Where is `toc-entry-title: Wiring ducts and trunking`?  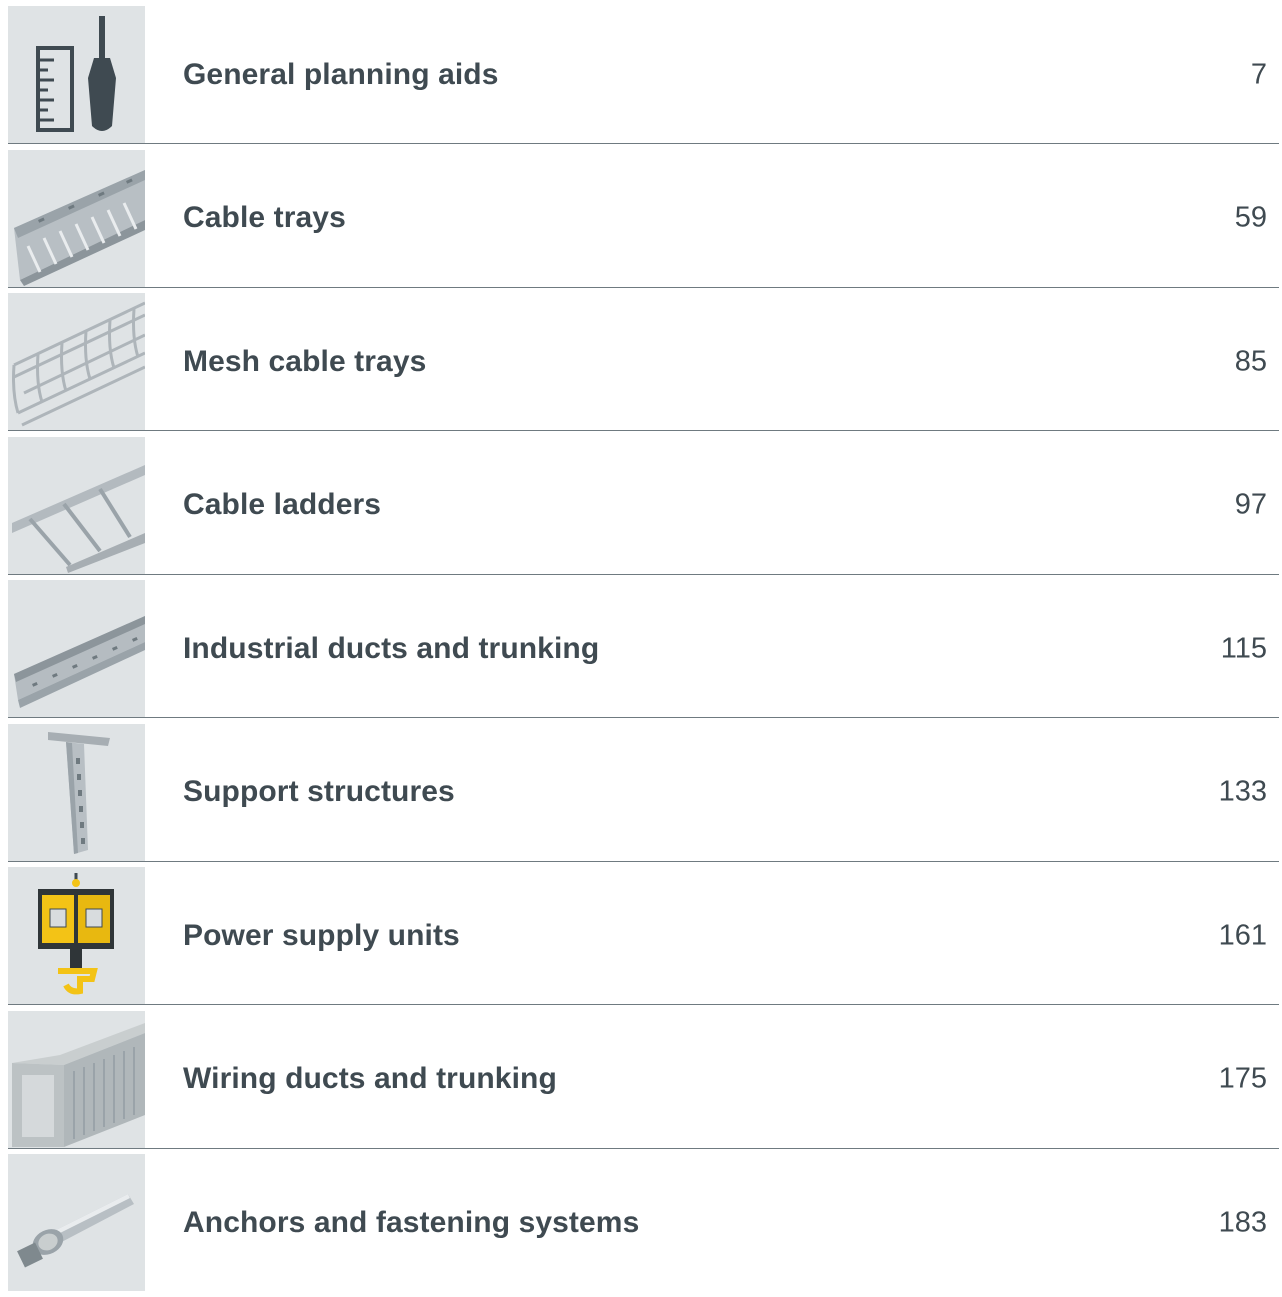 toc-entry-title: Wiring ducts and trunking is located at coordinates (370, 1078).